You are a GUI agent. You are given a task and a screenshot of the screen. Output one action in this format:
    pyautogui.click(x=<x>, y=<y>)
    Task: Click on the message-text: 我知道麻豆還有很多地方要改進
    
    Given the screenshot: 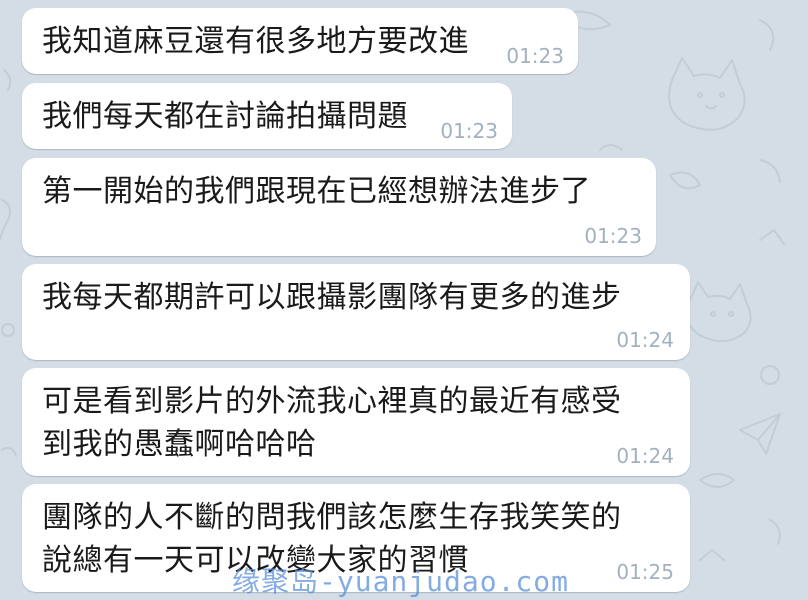 What is the action you would take?
    pyautogui.click(x=255, y=41)
    